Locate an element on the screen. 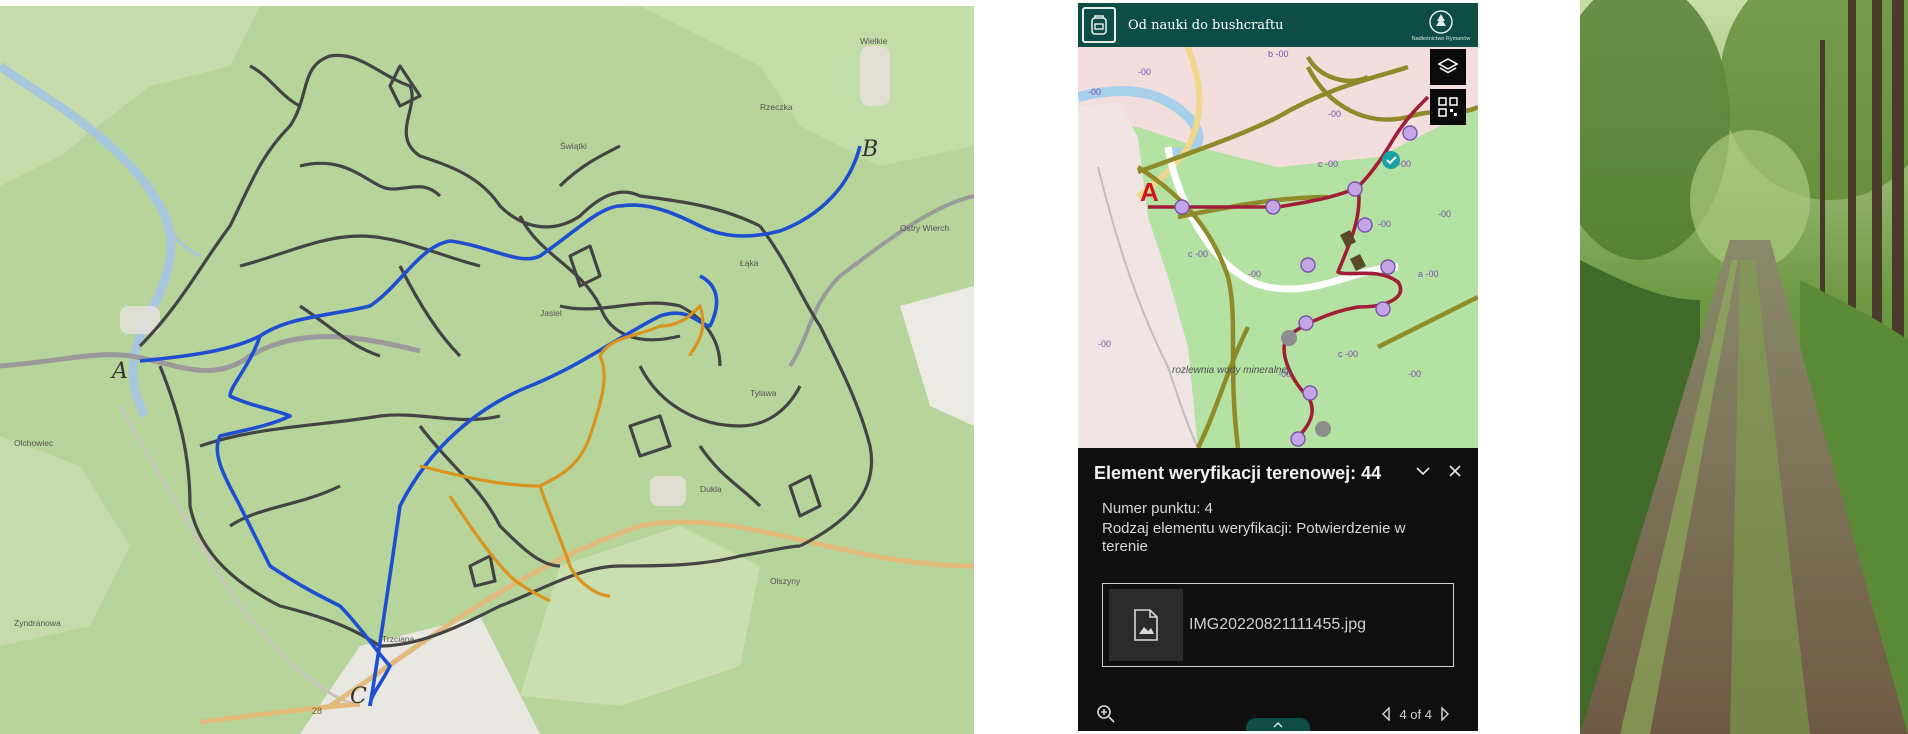  org-logo: Nadleśnictwo Rymanów is located at coordinates (1441, 25).